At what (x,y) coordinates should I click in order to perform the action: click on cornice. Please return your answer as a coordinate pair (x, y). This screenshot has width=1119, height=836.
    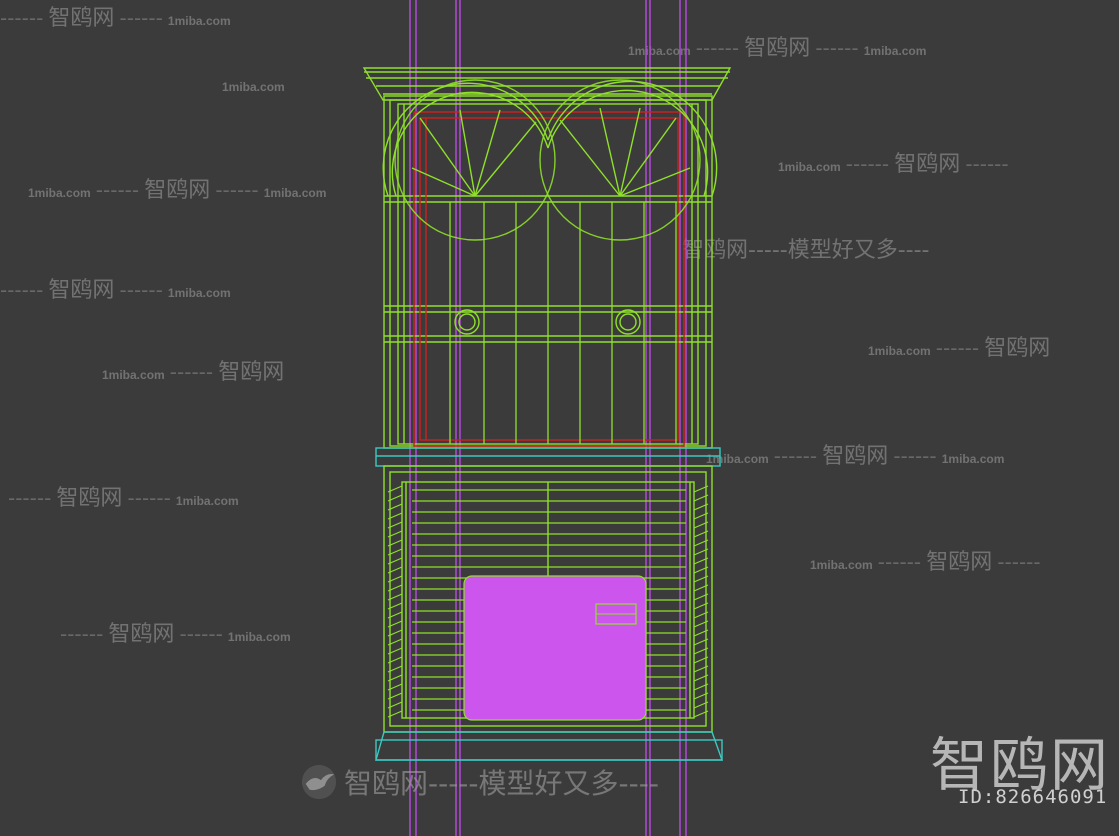
    Looking at the image, I should click on (547, 84).